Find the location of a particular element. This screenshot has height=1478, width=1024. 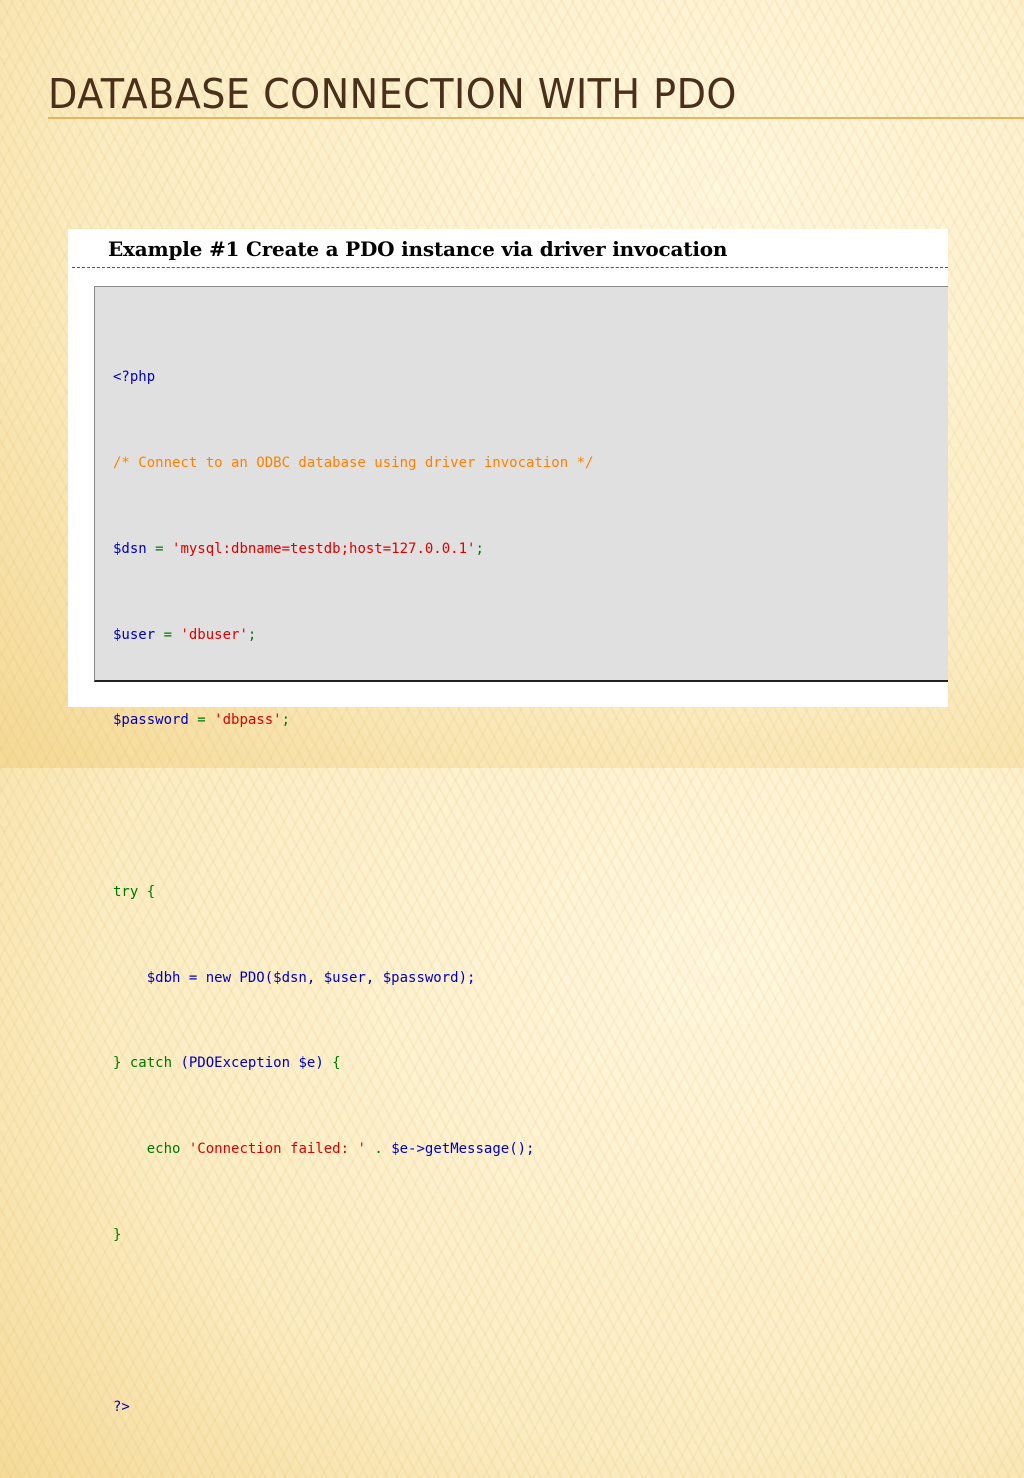

slide-title: Database connection with PDO is located at coordinates (392, 94).